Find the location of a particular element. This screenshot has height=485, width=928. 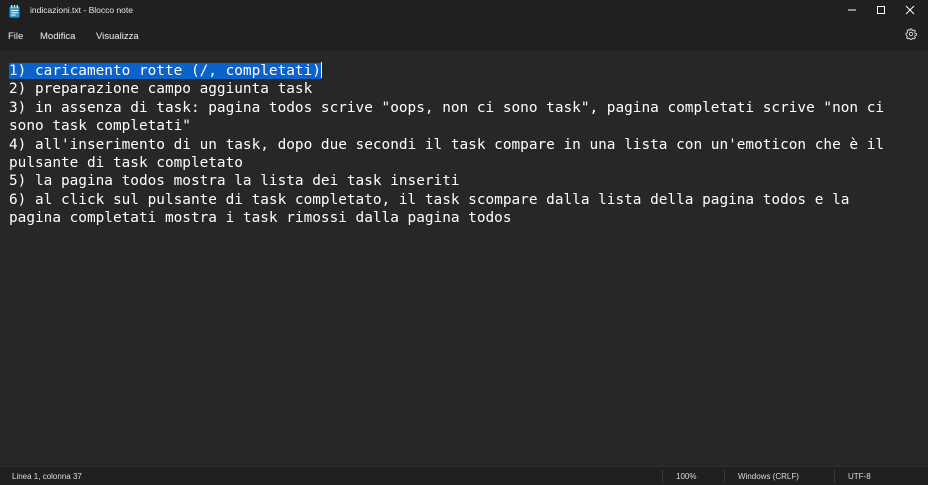

menu-visualizza: Visualizza is located at coordinates (117, 36).